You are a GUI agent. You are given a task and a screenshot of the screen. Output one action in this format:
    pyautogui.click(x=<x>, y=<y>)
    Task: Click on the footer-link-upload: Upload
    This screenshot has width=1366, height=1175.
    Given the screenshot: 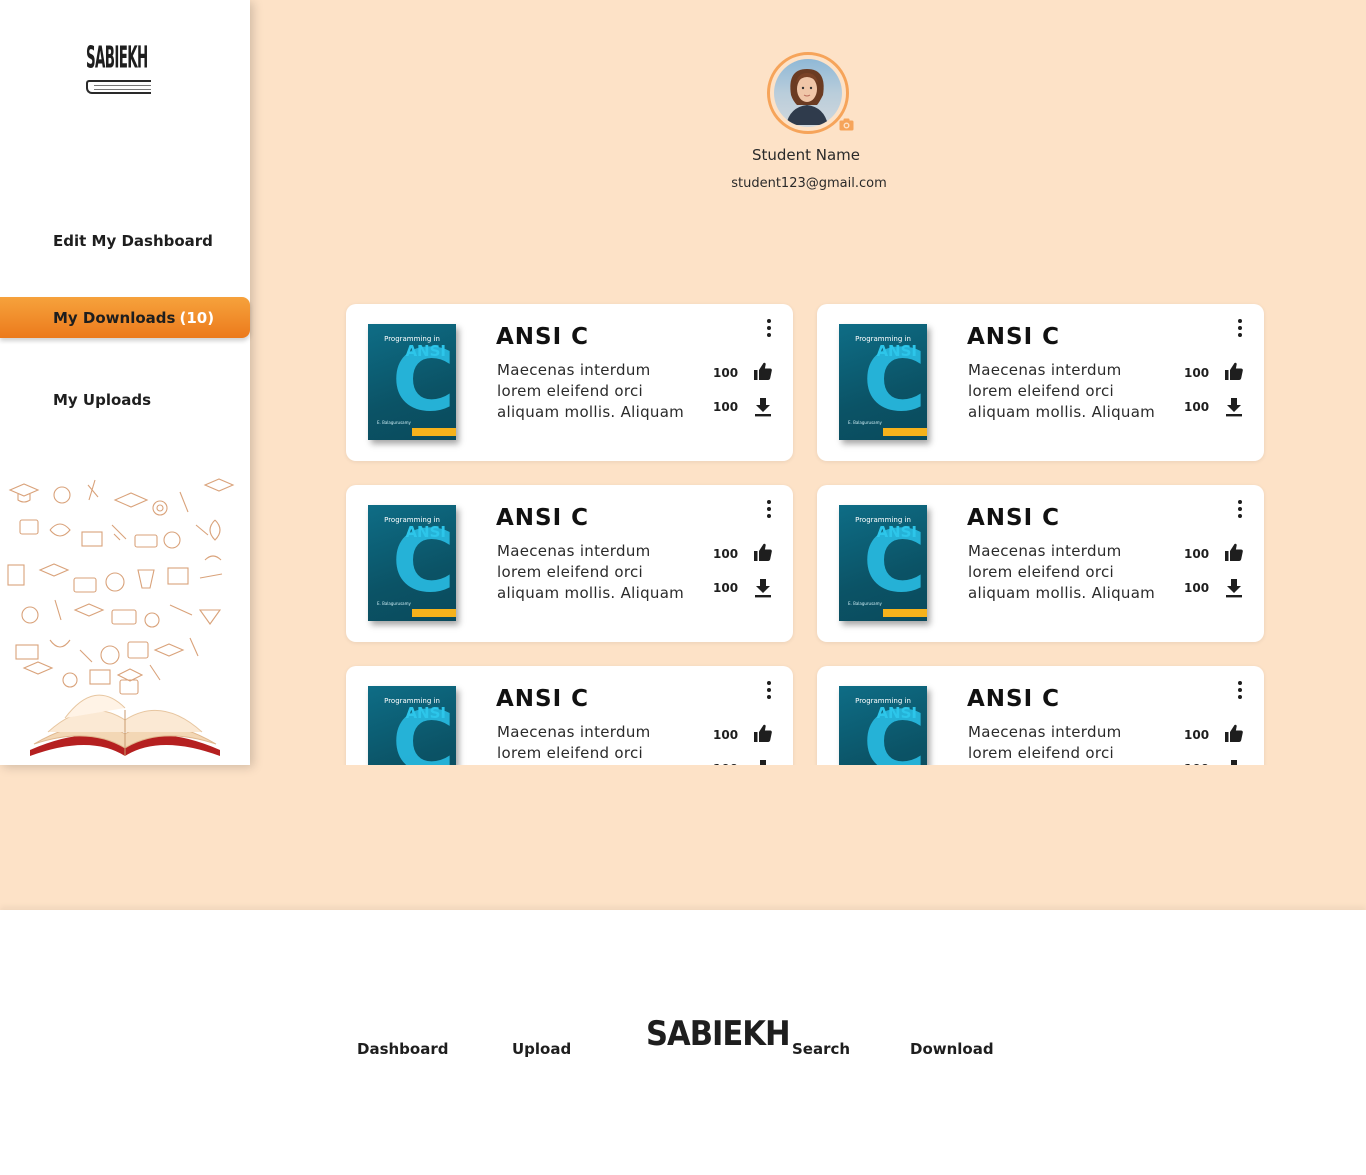 What is the action you would take?
    pyautogui.click(x=541, y=1049)
    